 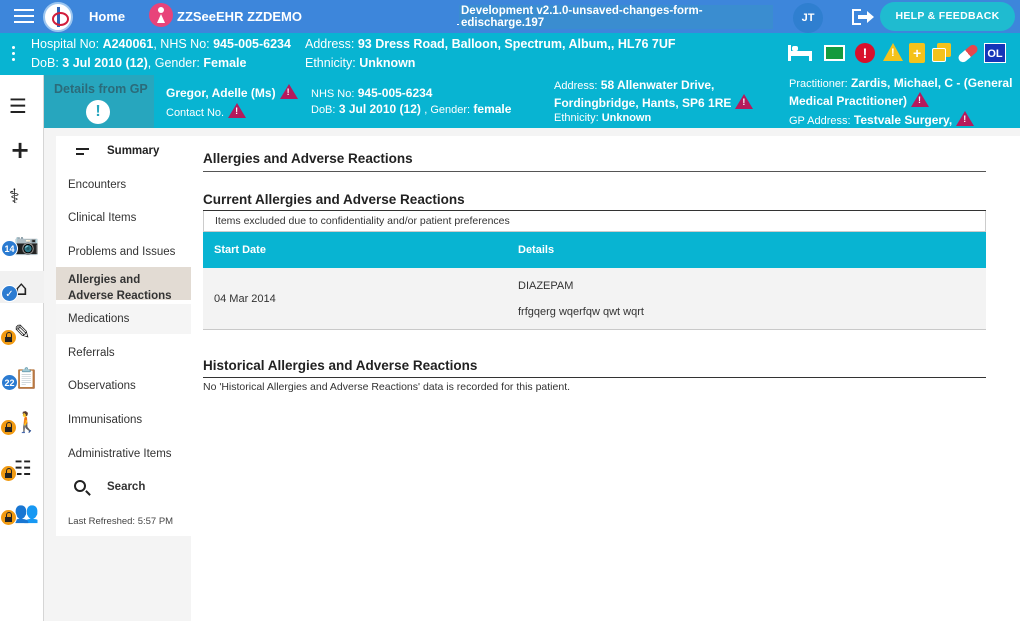 I want to click on help-feedback-button: HELP & FEEDBACK, so click(x=947, y=16).